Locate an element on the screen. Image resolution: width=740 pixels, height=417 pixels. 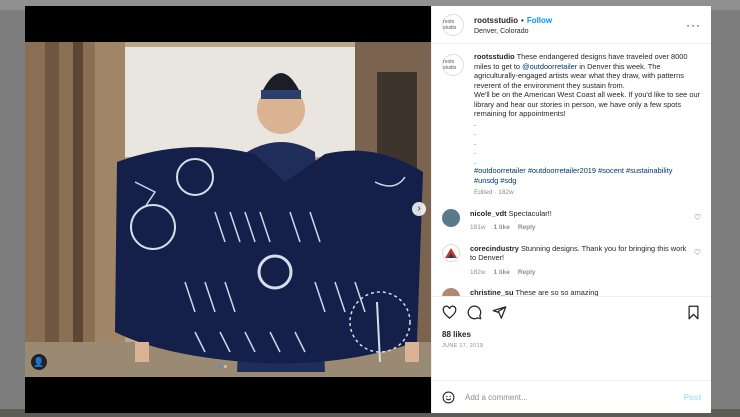
next-image-button: › is located at coordinates (419, 209).